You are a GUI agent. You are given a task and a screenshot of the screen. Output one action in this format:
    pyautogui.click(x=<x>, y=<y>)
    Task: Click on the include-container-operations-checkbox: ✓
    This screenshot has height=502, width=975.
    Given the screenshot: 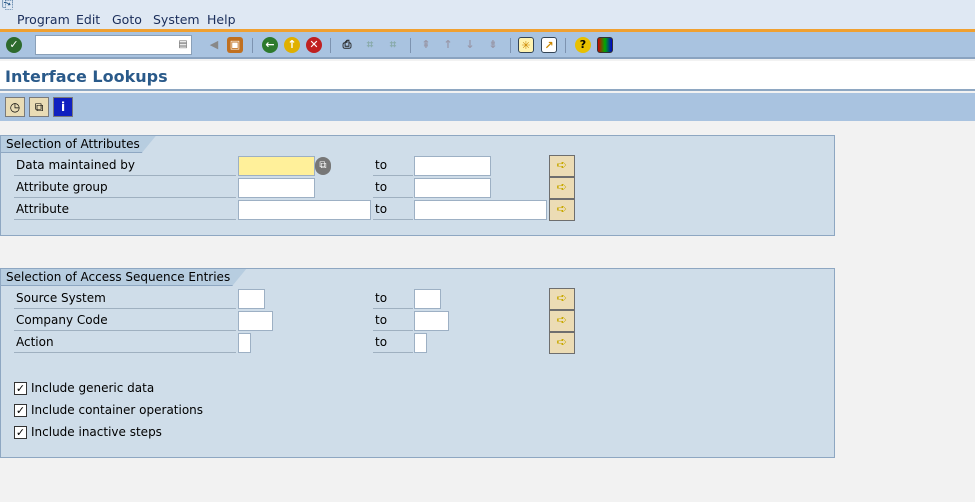 What is the action you would take?
    pyautogui.click(x=20, y=410)
    